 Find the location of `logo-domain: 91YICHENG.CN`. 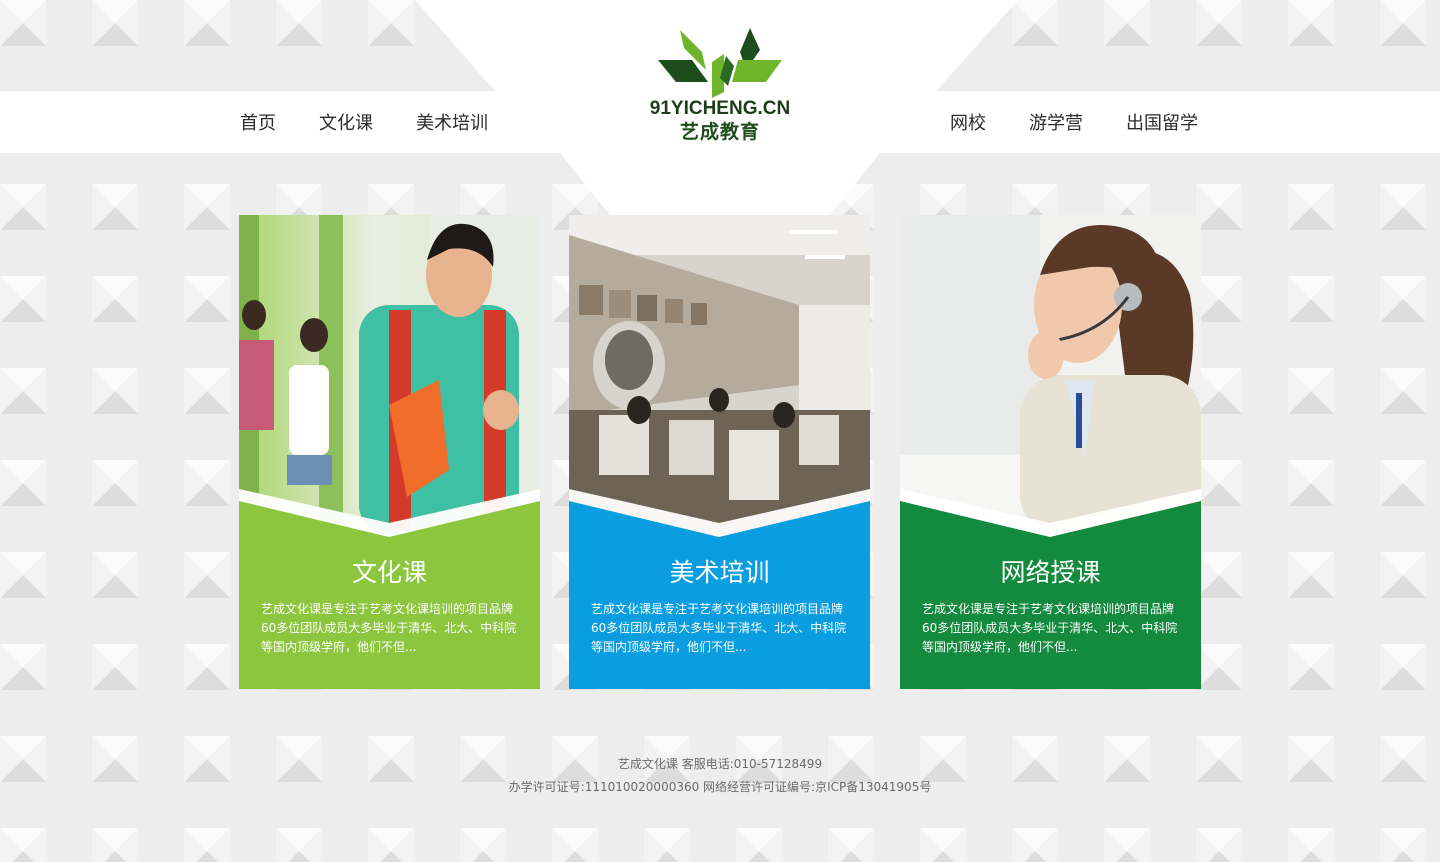

logo-domain: 91YICHENG.CN is located at coordinates (720, 108).